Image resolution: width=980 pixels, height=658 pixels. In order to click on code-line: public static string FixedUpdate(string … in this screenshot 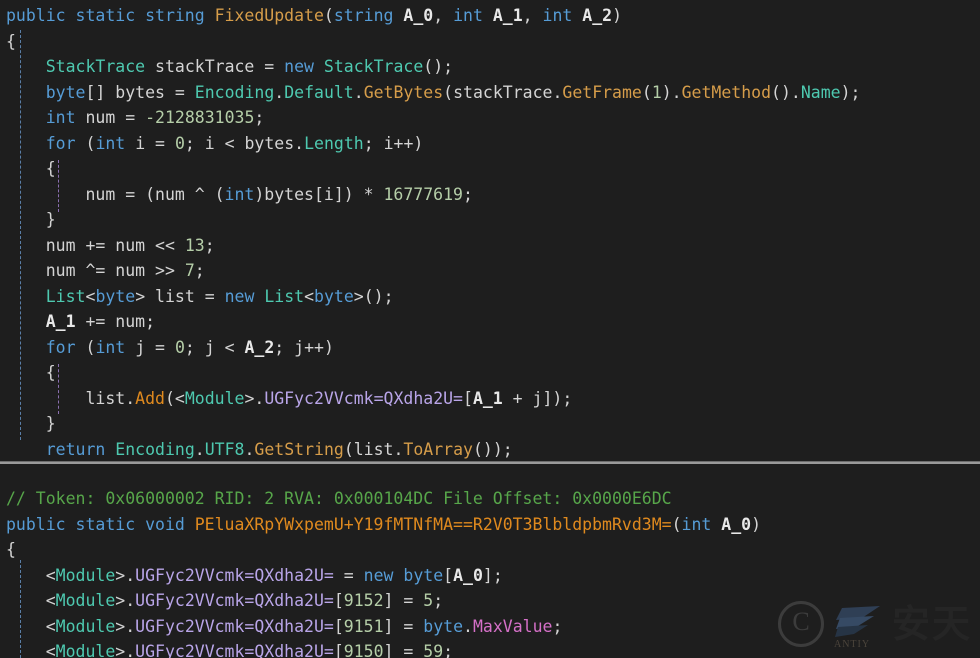, I will do `click(433, 16)`.